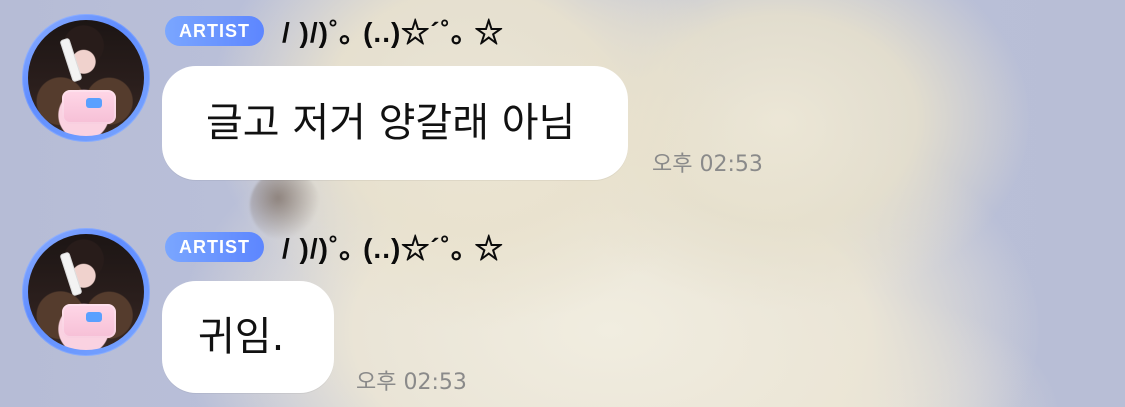  Describe the element at coordinates (94, 317) in the screenshot. I see `avatar-bow-icon` at that location.